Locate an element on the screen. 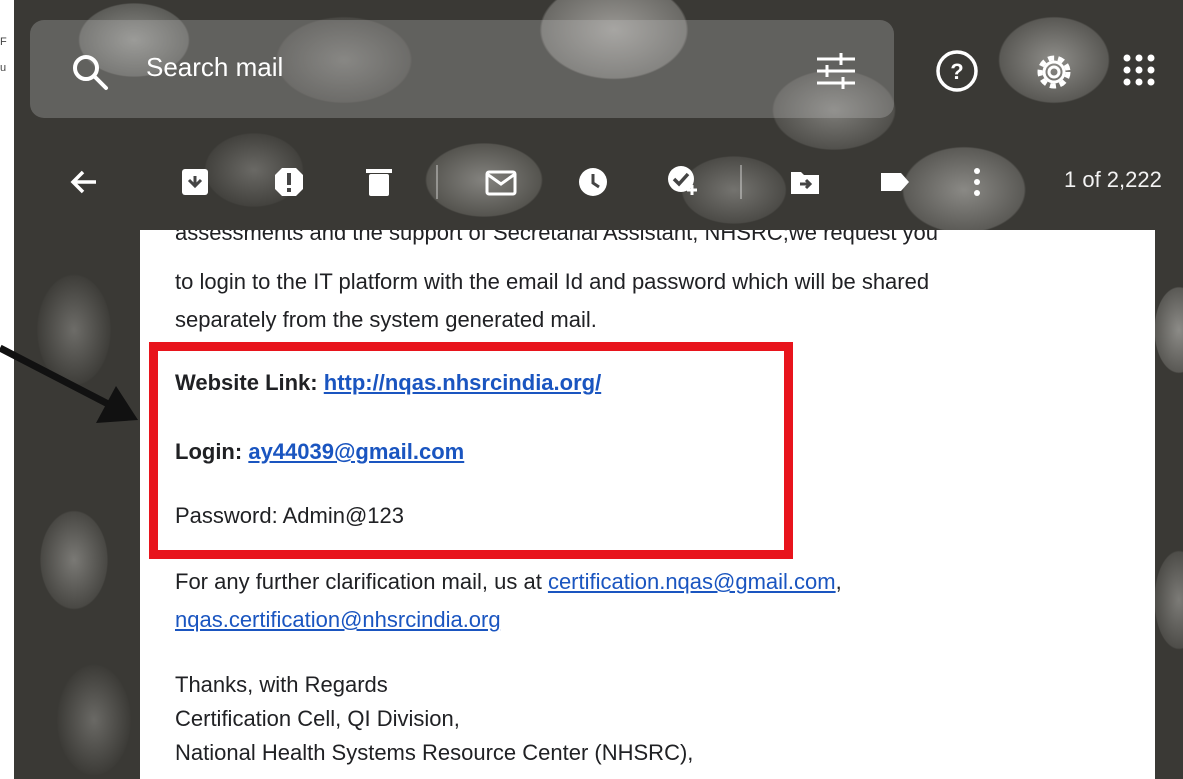 The width and height of the screenshot is (1183, 779). snooze-icon is located at coordinates (593, 182).